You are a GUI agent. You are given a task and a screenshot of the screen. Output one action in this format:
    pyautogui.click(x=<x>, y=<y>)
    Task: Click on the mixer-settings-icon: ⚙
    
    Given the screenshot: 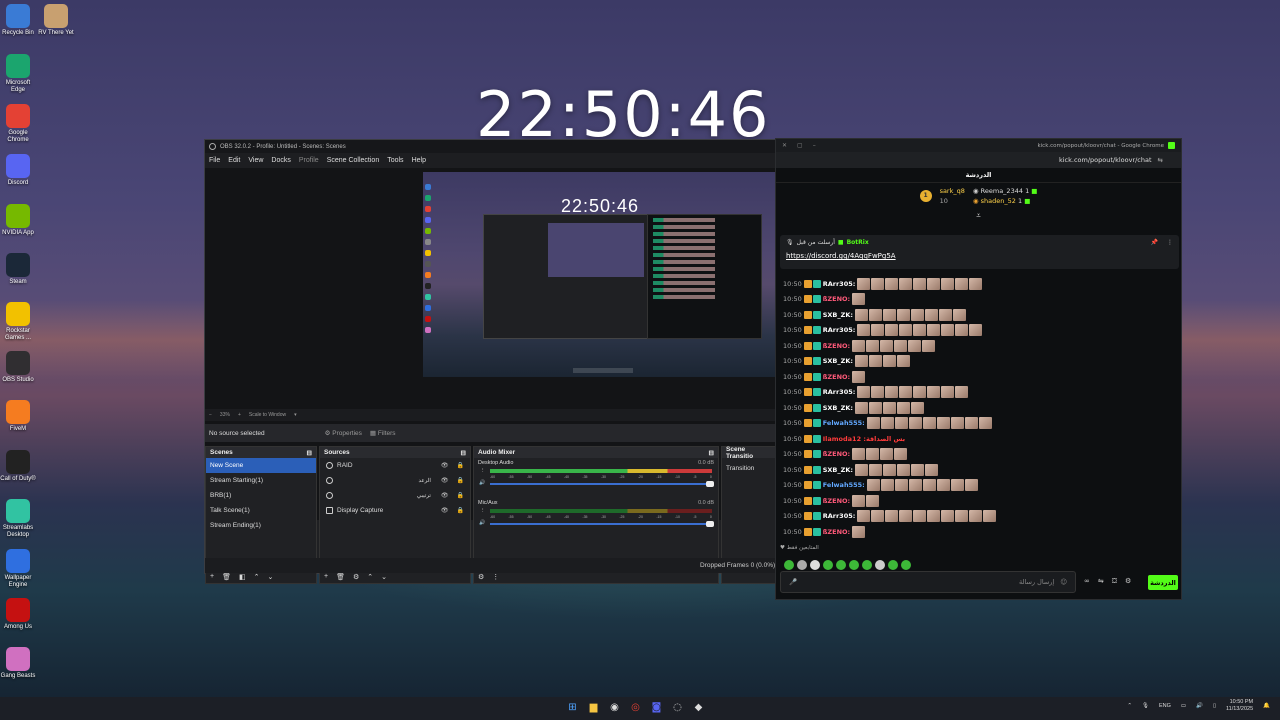 What is the action you would take?
    pyautogui.click(x=481, y=577)
    